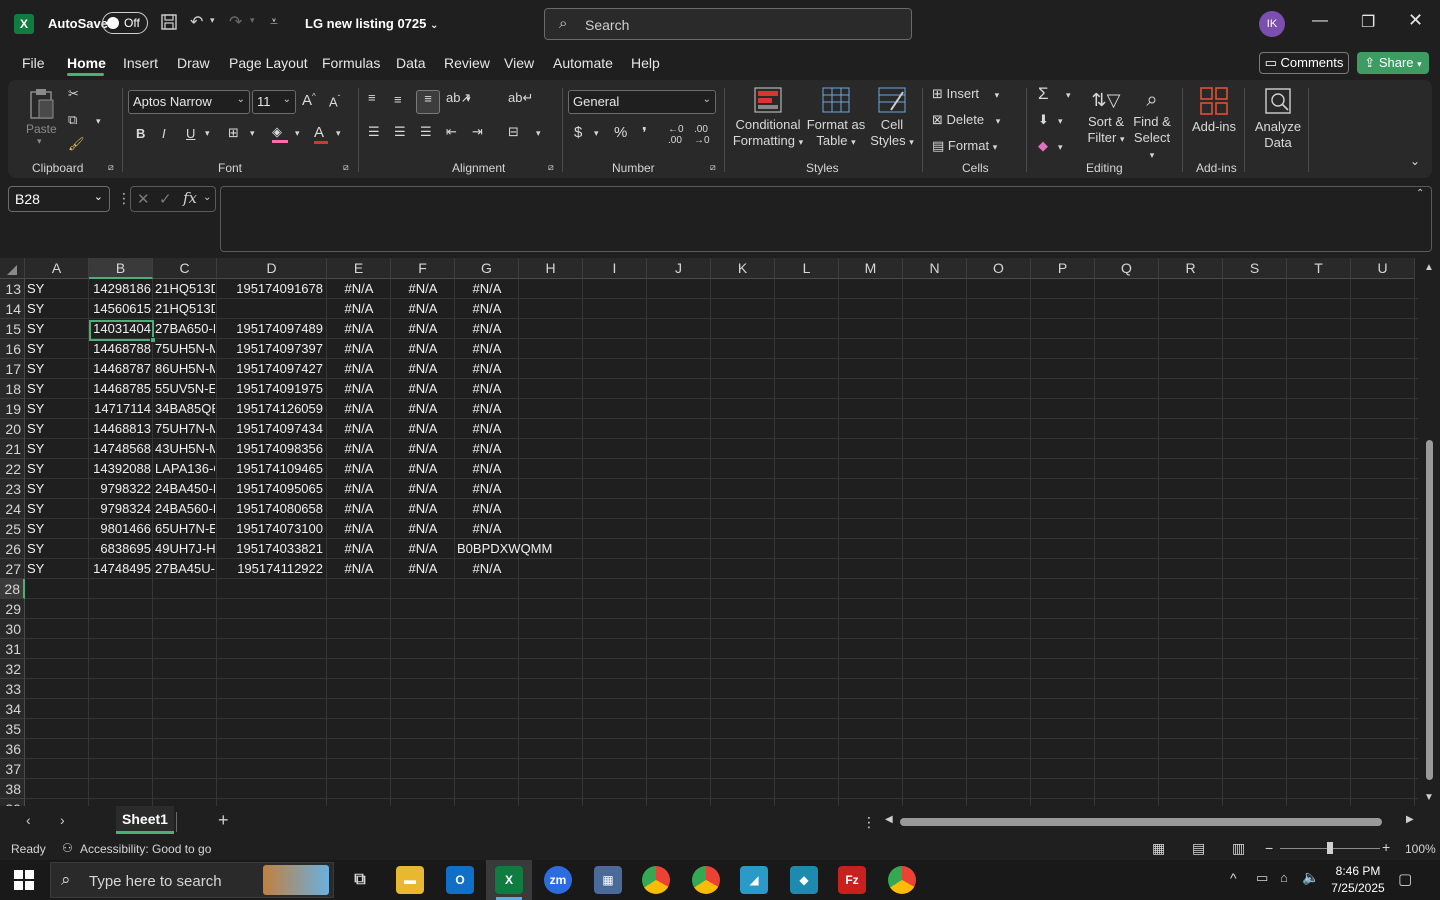 This screenshot has width=1440, height=900. Describe the element at coordinates (12, 369) in the screenshot. I see `row-header: 17` at that location.